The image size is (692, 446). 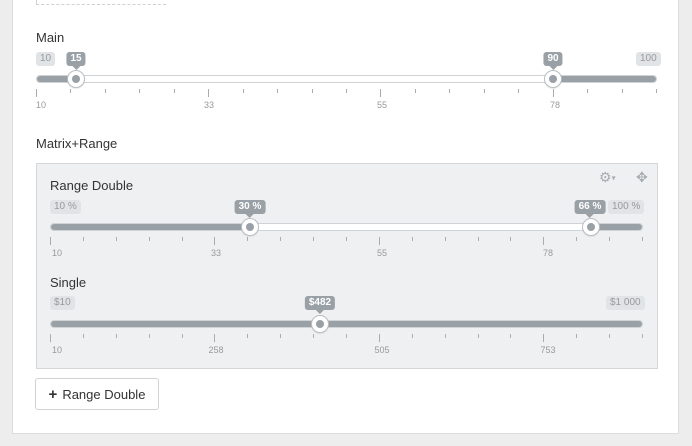 I want to click on main-tick-label: 55, so click(x=382, y=105).